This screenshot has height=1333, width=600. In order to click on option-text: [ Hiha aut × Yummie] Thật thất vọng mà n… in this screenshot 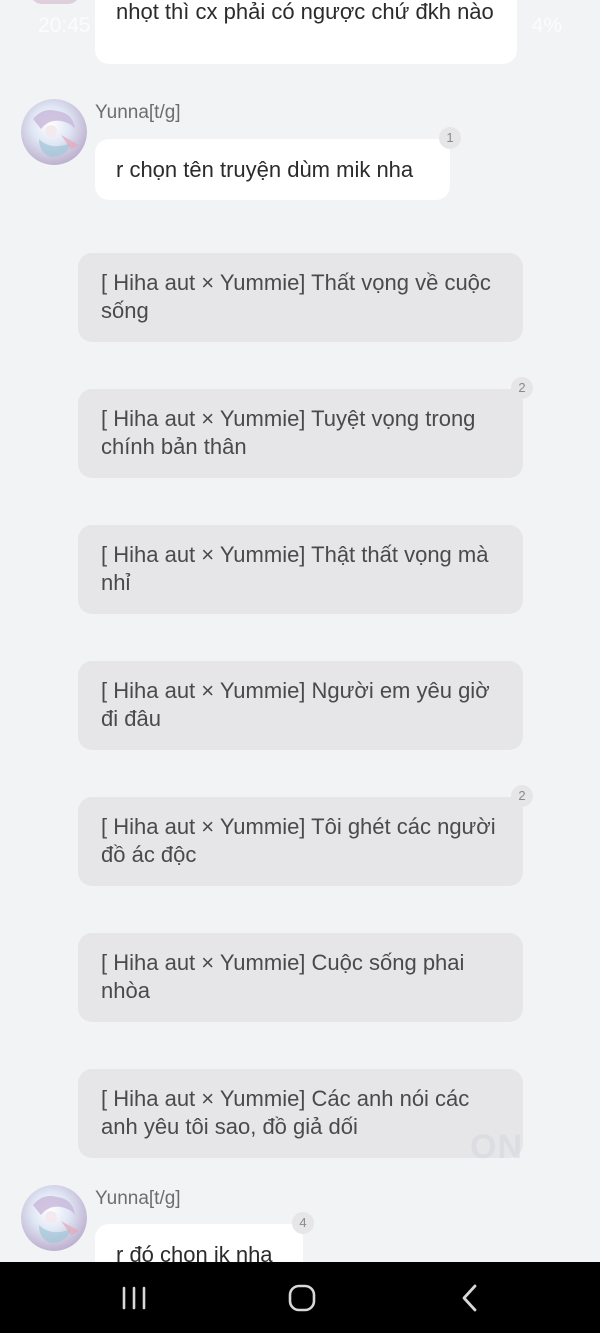, I will do `click(295, 568)`.